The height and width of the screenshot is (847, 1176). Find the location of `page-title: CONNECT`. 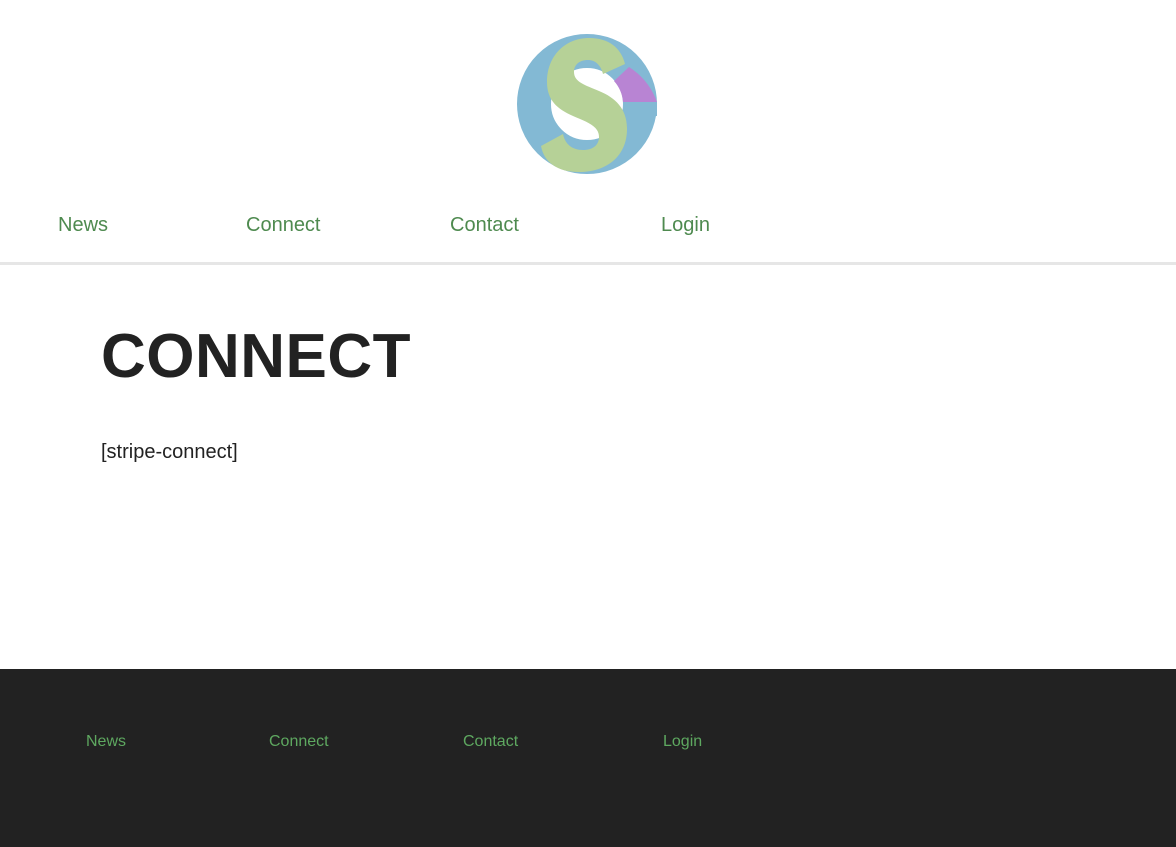

page-title: CONNECT is located at coordinates (256, 356).